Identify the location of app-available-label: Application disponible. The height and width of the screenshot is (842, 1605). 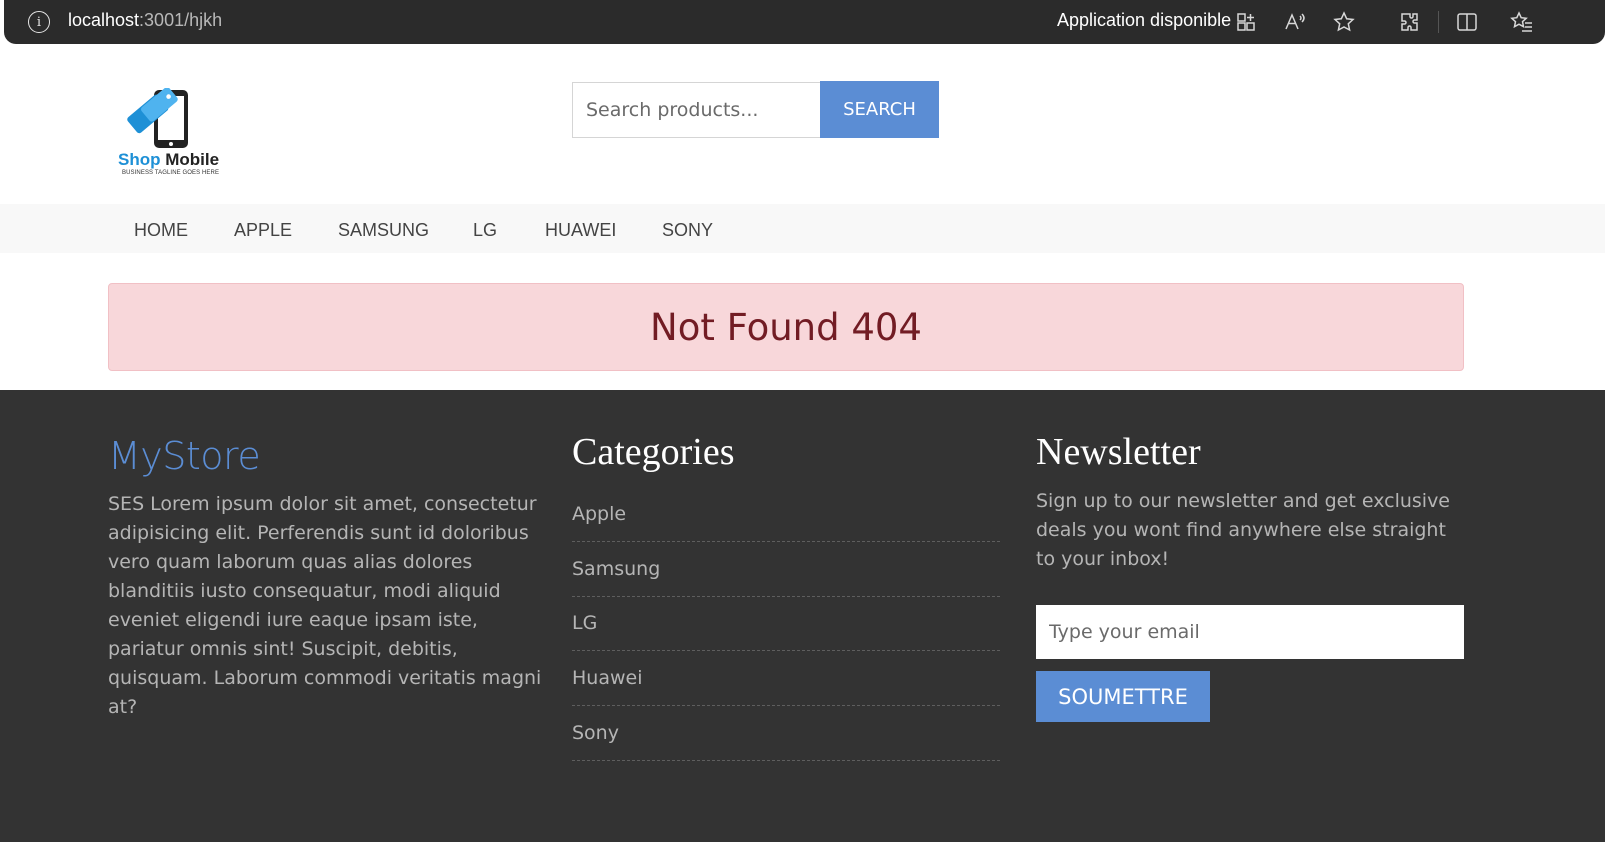
(1144, 20).